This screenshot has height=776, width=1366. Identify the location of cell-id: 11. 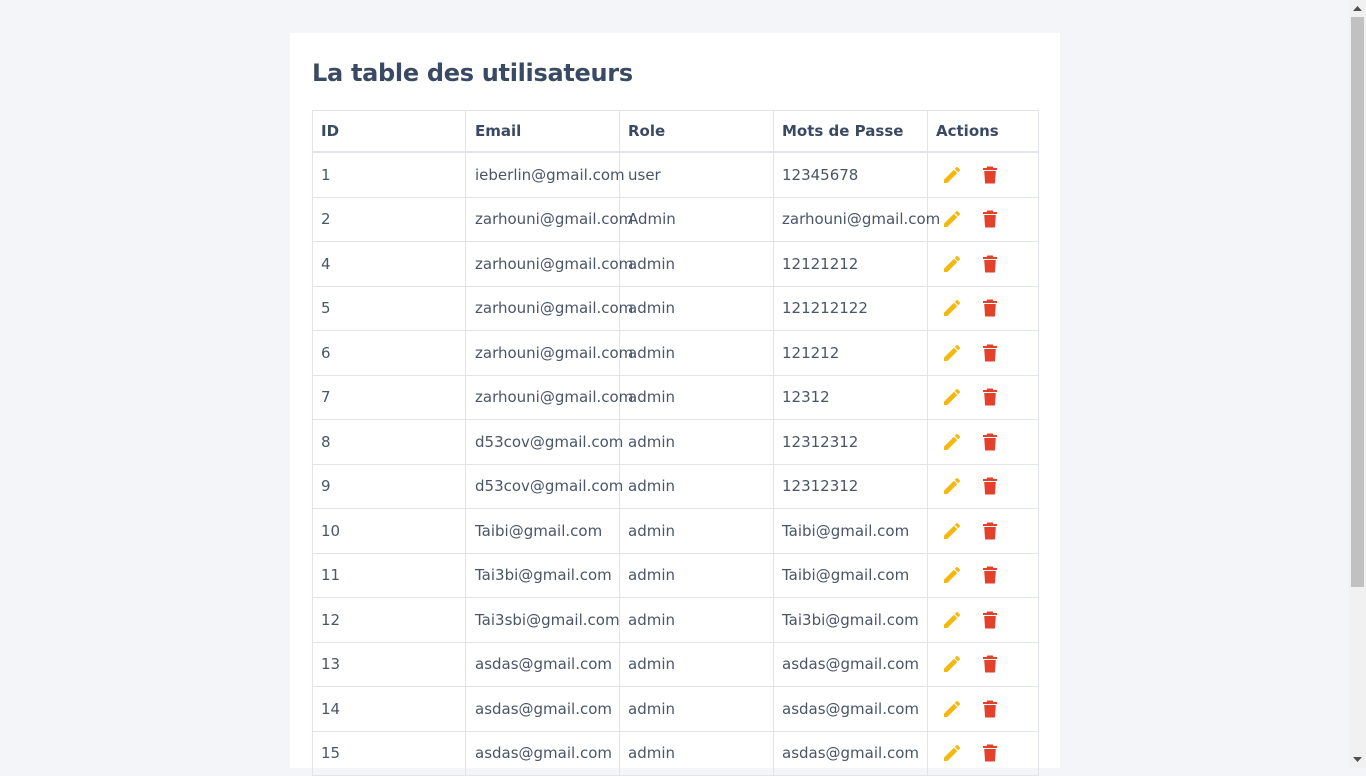
(389, 575).